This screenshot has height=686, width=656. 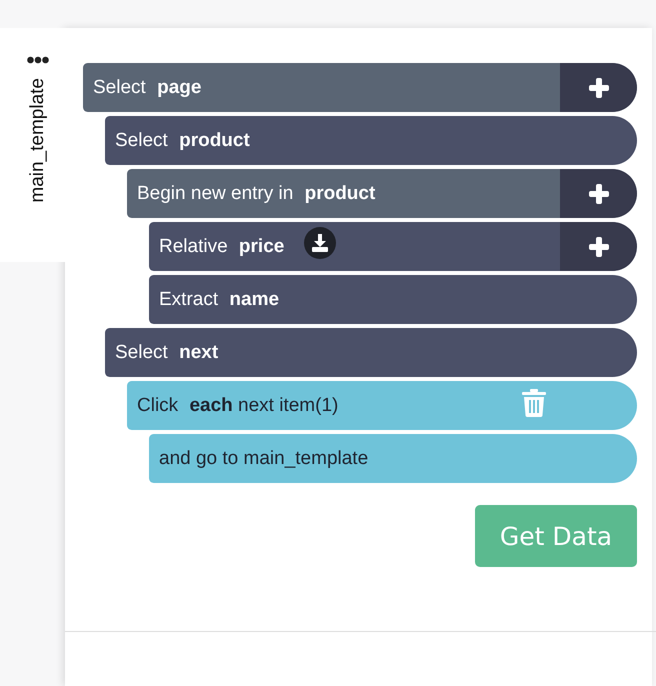 I want to click on step-block: Begin new entry in product, so click(x=382, y=193).